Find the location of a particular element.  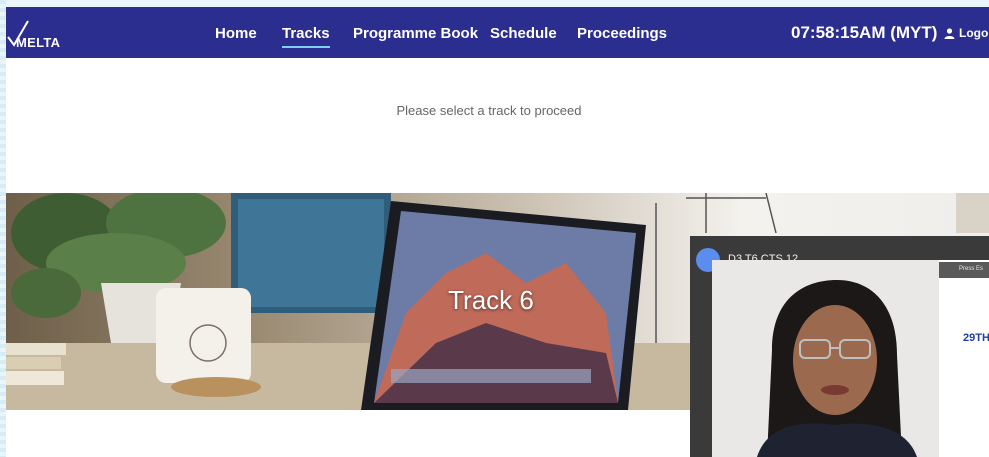

video-call-overlay: D3 T6 CTS 12 Press Es 29TH is located at coordinates (839, 346).